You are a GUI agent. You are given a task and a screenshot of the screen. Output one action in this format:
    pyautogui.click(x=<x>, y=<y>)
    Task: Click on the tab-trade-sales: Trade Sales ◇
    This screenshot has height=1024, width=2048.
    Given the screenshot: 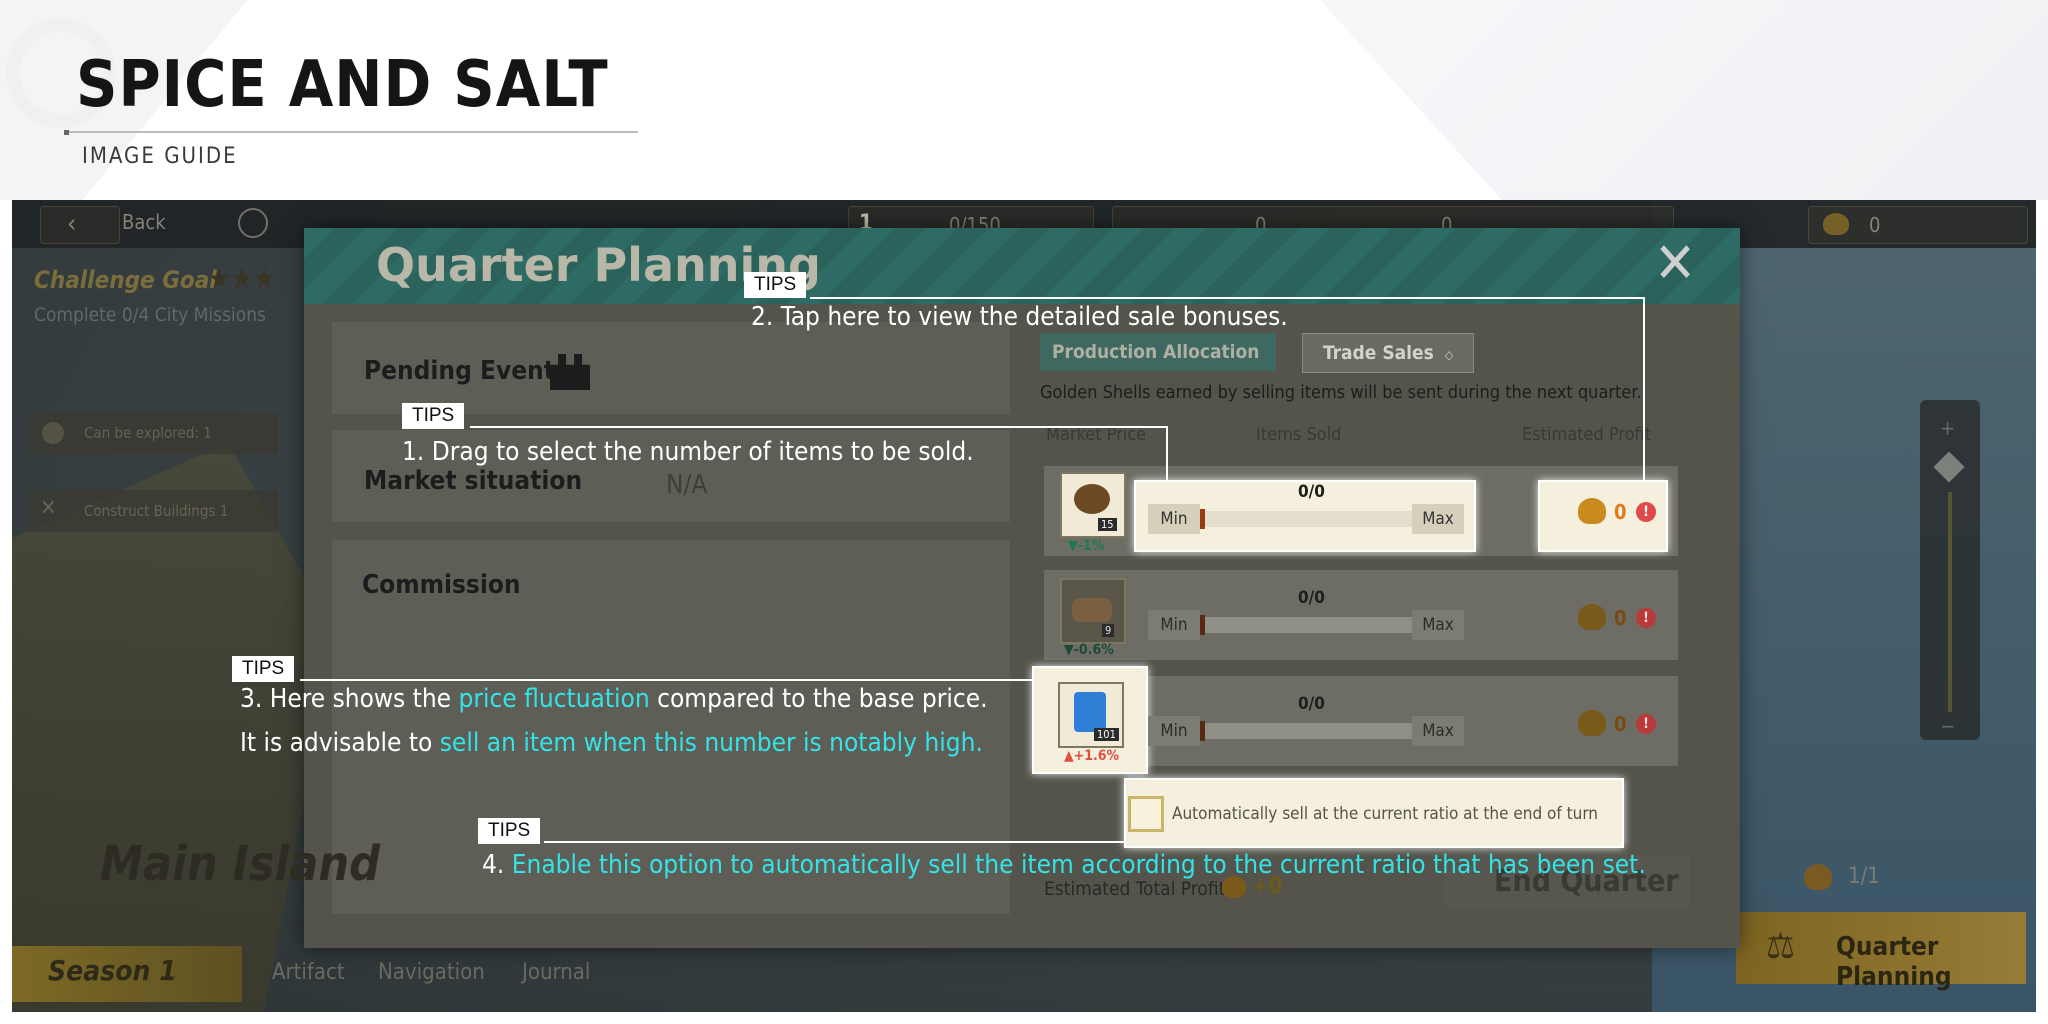 What is the action you would take?
    pyautogui.click(x=1388, y=353)
    